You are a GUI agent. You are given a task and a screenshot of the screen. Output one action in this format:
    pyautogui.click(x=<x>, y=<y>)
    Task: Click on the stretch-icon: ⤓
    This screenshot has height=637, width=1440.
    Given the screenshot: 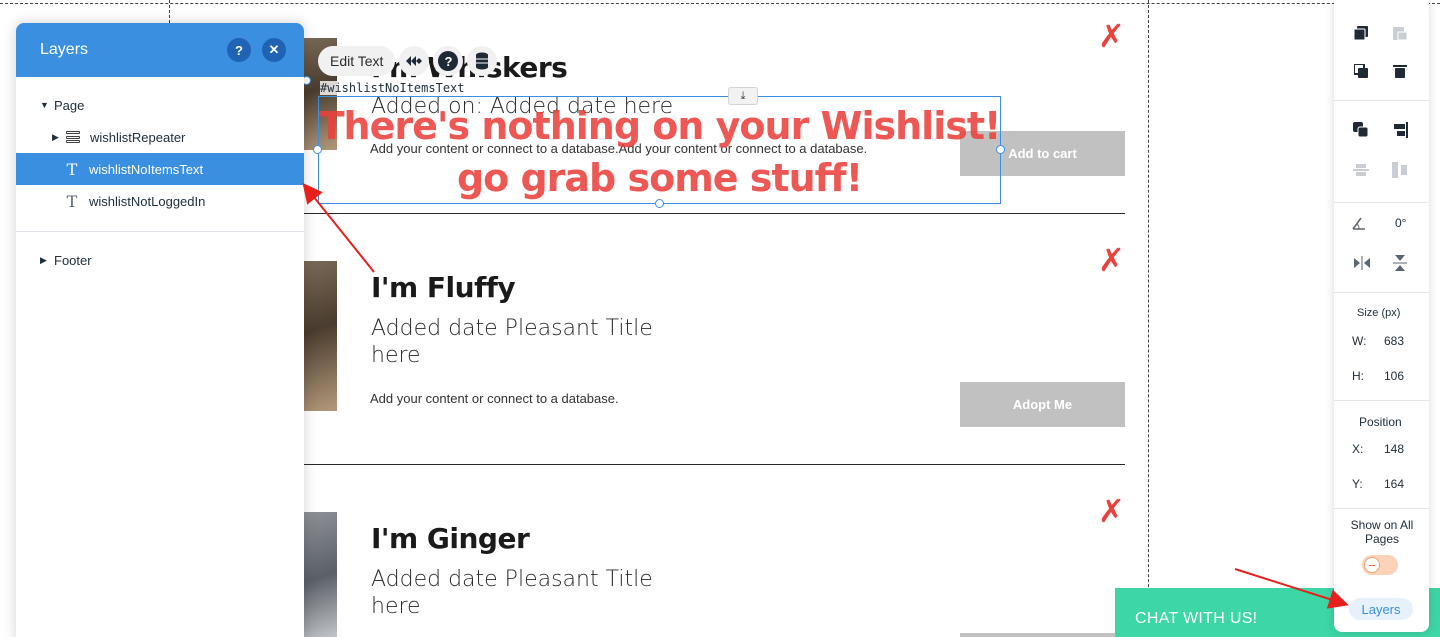 What is the action you would take?
    pyautogui.click(x=743, y=96)
    